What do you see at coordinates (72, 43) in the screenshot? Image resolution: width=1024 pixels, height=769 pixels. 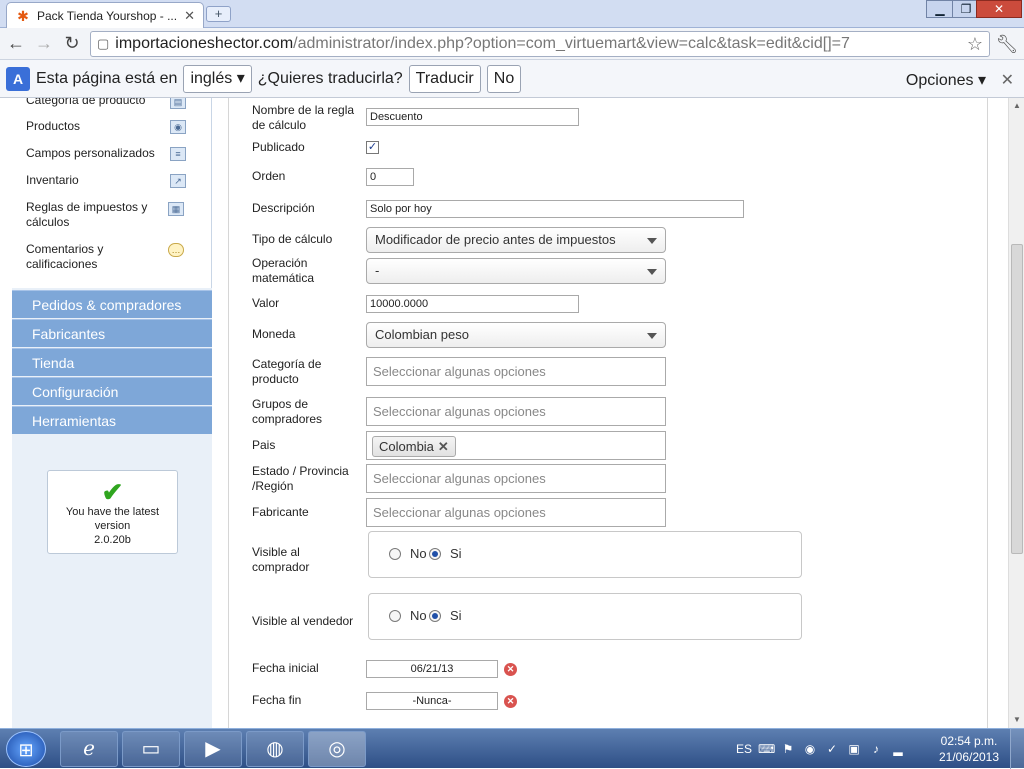 I see `reload-icon: ↻` at bounding box center [72, 43].